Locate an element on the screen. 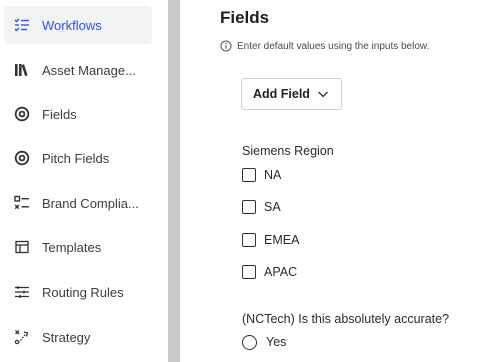 This screenshot has height=362, width=503. template-icon is located at coordinates (22, 247).